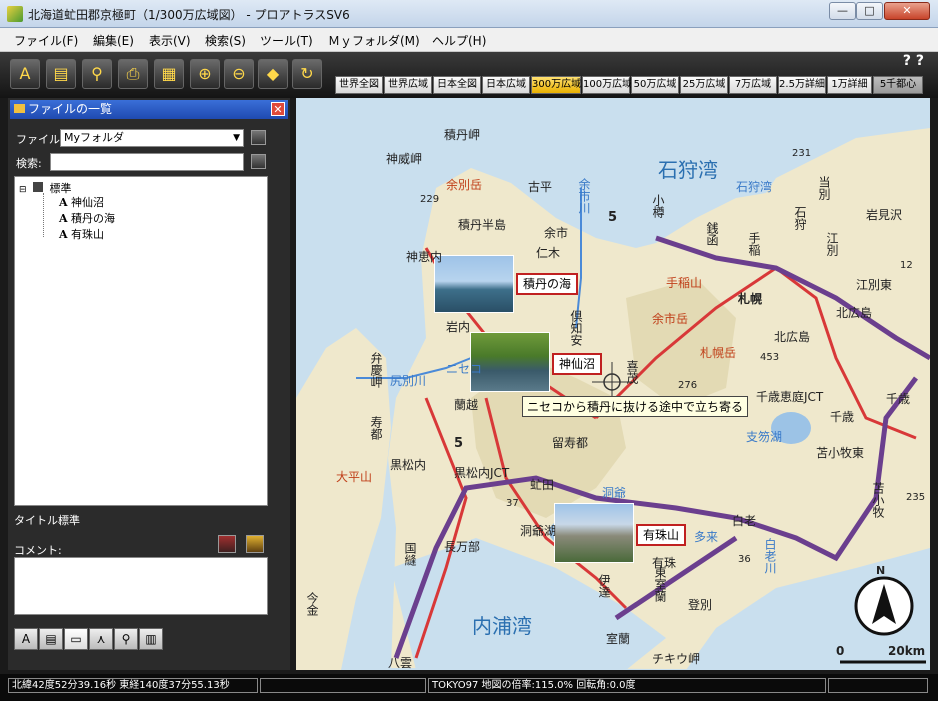  Describe the element at coordinates (29, 163) in the screenshot. I see `search-label: 検索:` at that location.